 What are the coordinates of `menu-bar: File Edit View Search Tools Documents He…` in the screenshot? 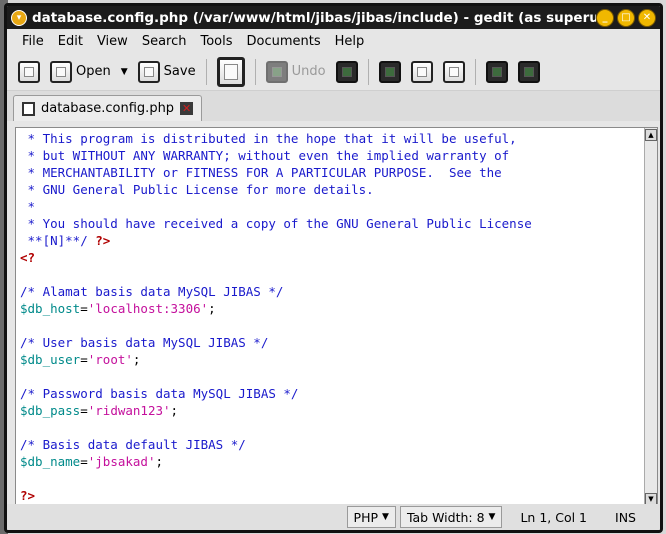 It's located at (333, 41).